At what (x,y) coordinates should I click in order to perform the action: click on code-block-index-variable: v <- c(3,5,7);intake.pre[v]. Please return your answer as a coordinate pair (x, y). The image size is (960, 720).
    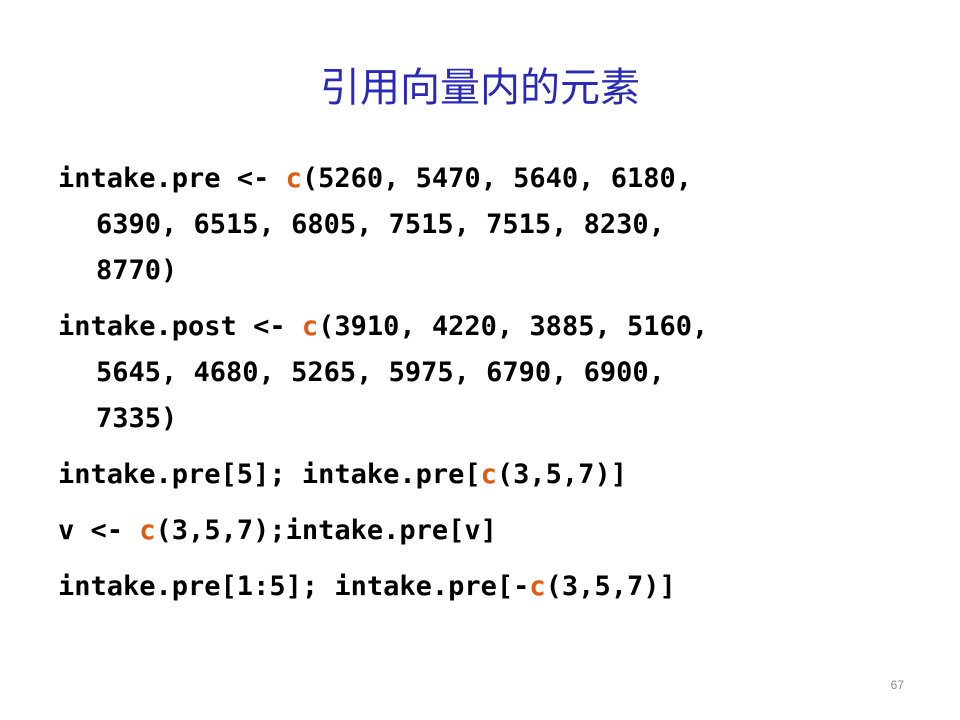
    Looking at the image, I should click on (488, 531).